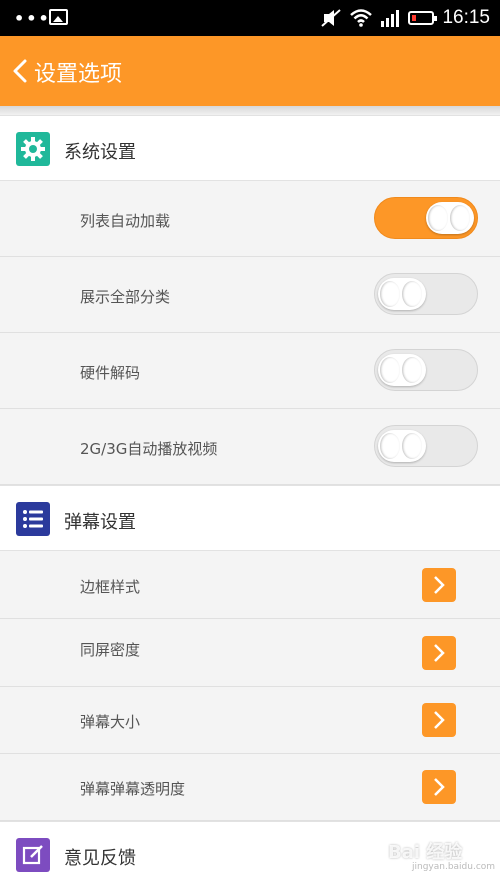  I want to click on image-icon, so click(58, 17).